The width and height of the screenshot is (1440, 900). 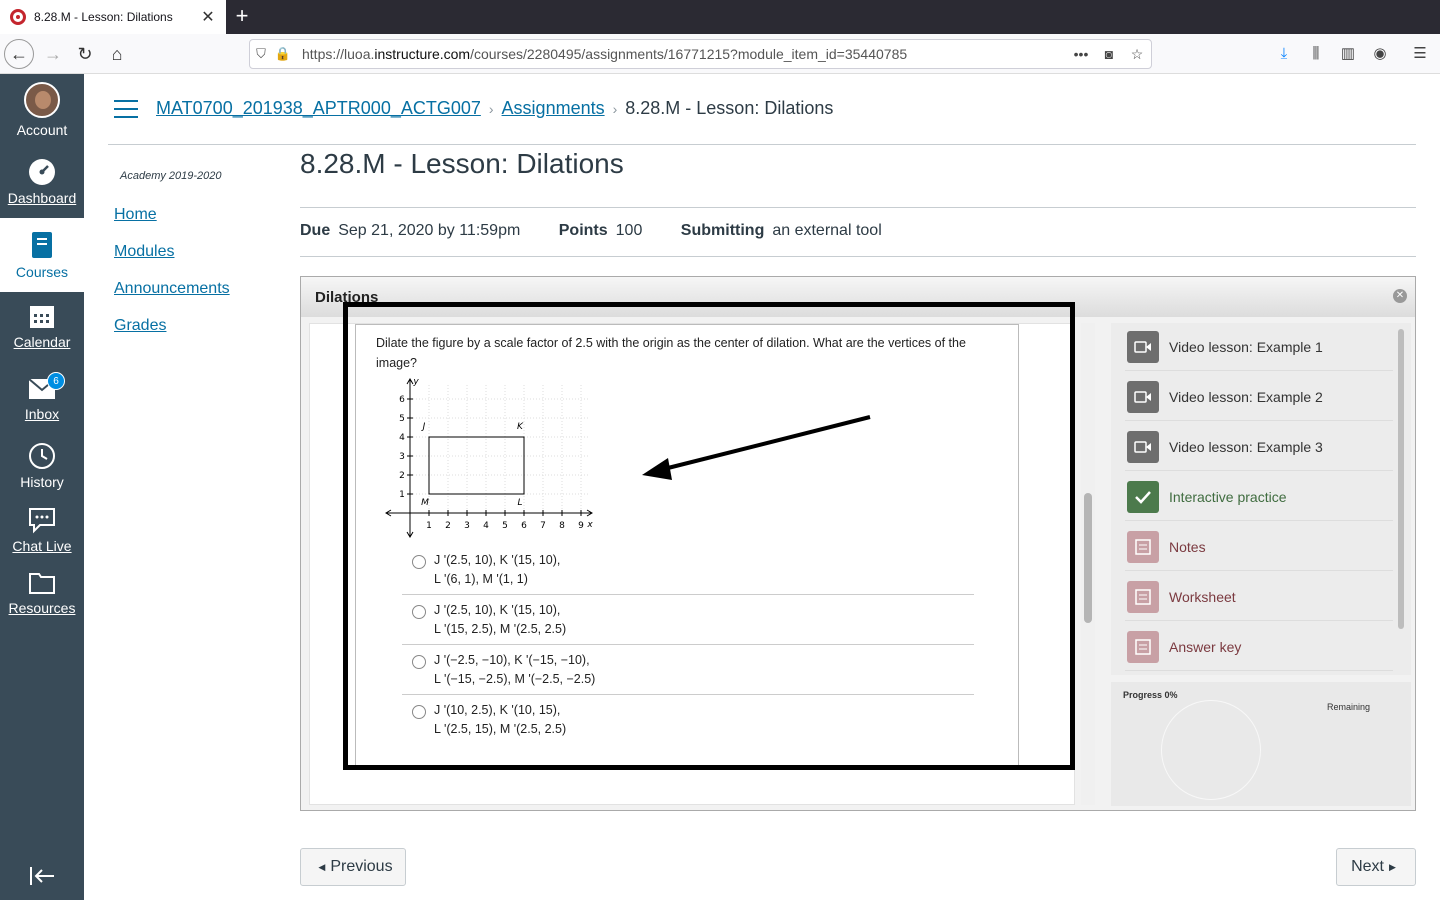 I want to click on resource-label: Video lesson: Example 1, so click(x=1246, y=346).